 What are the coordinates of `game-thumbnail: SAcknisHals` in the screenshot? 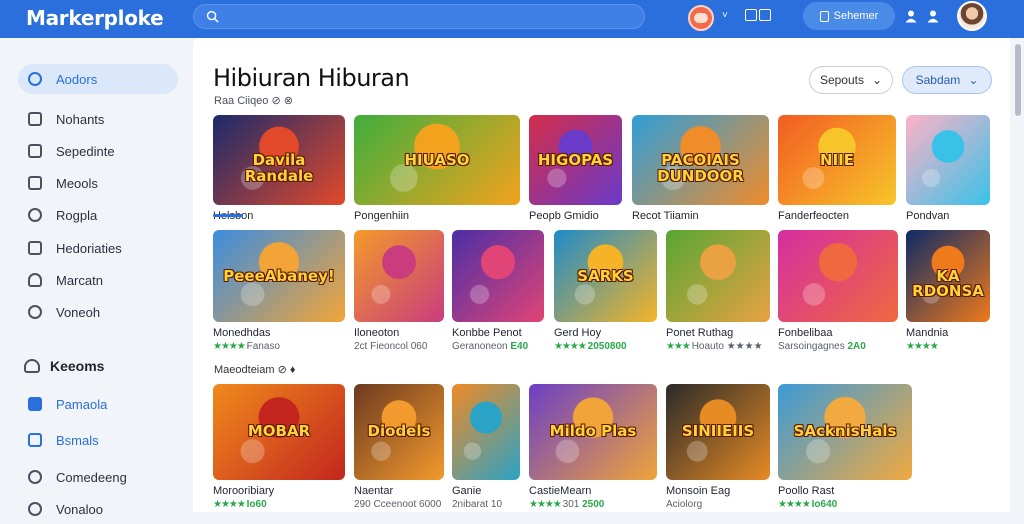 It's located at (845, 432).